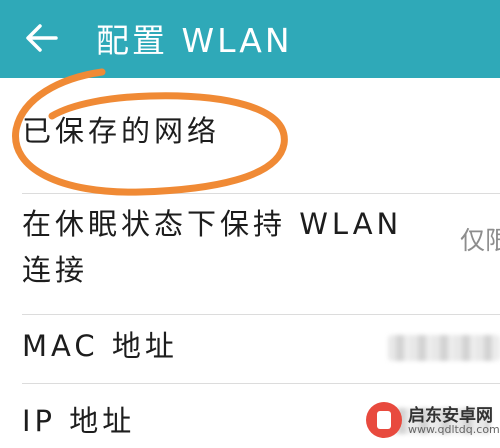 The width and height of the screenshot is (500, 448). I want to click on mac-address-value-blurred, so click(444, 348).